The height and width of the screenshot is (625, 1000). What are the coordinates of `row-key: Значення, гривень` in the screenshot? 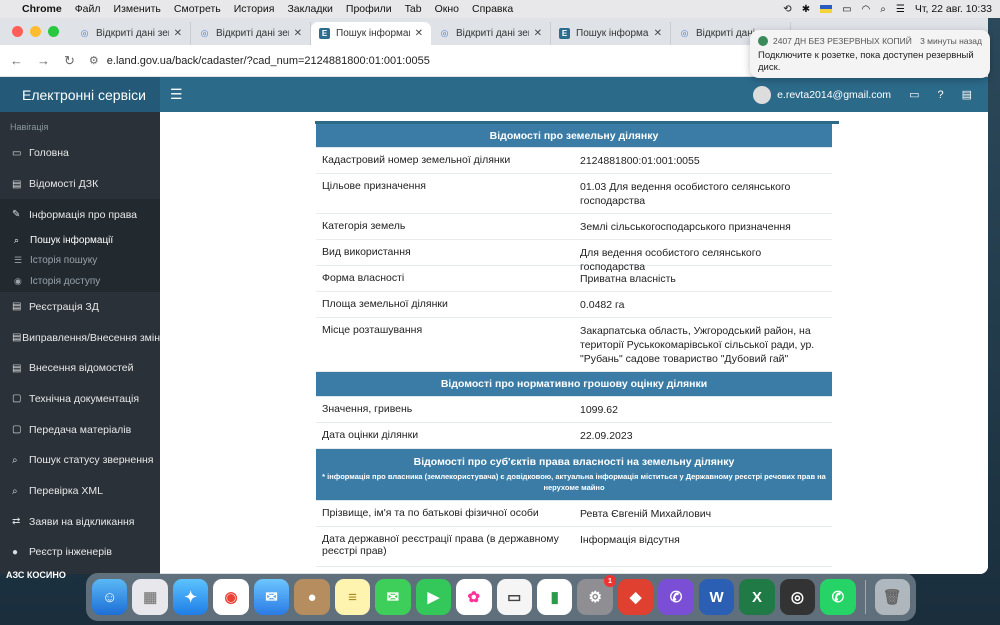 It's located at (367, 409).